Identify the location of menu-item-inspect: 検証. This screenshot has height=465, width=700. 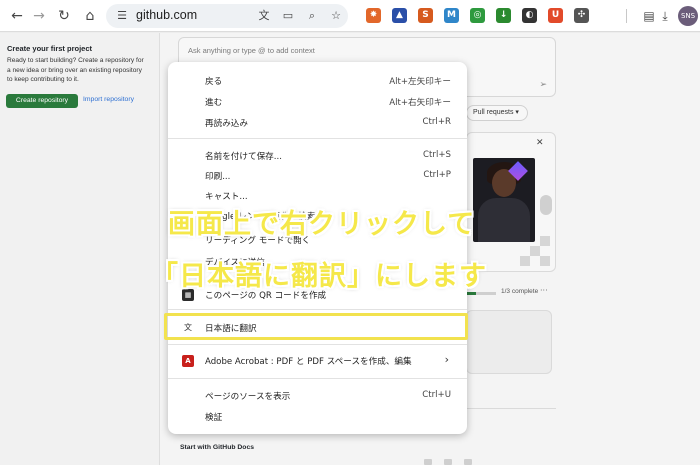
(317, 417).